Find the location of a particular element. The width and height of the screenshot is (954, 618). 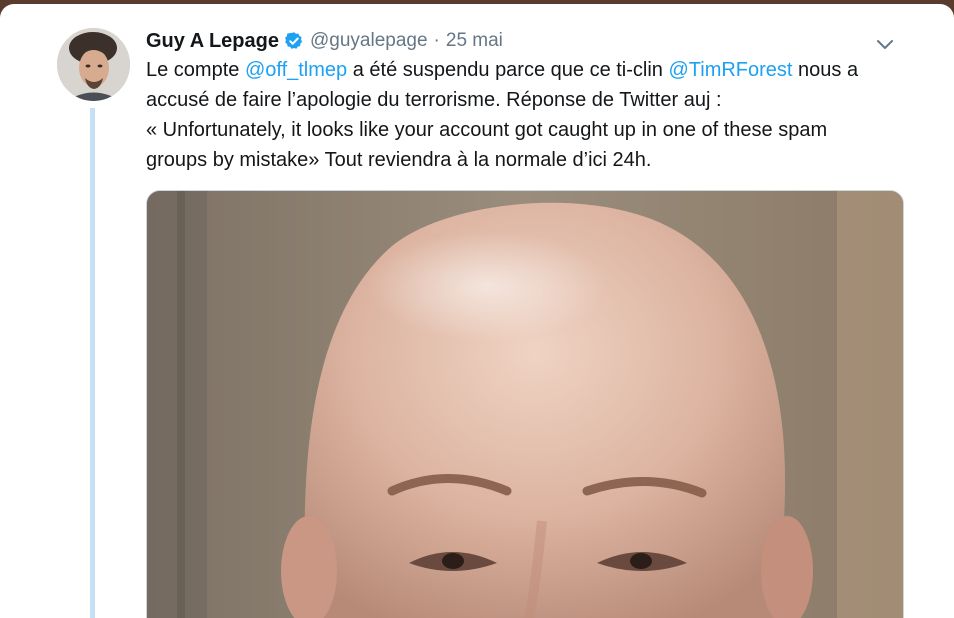

avatar-photo-icon is located at coordinates (93, 64).